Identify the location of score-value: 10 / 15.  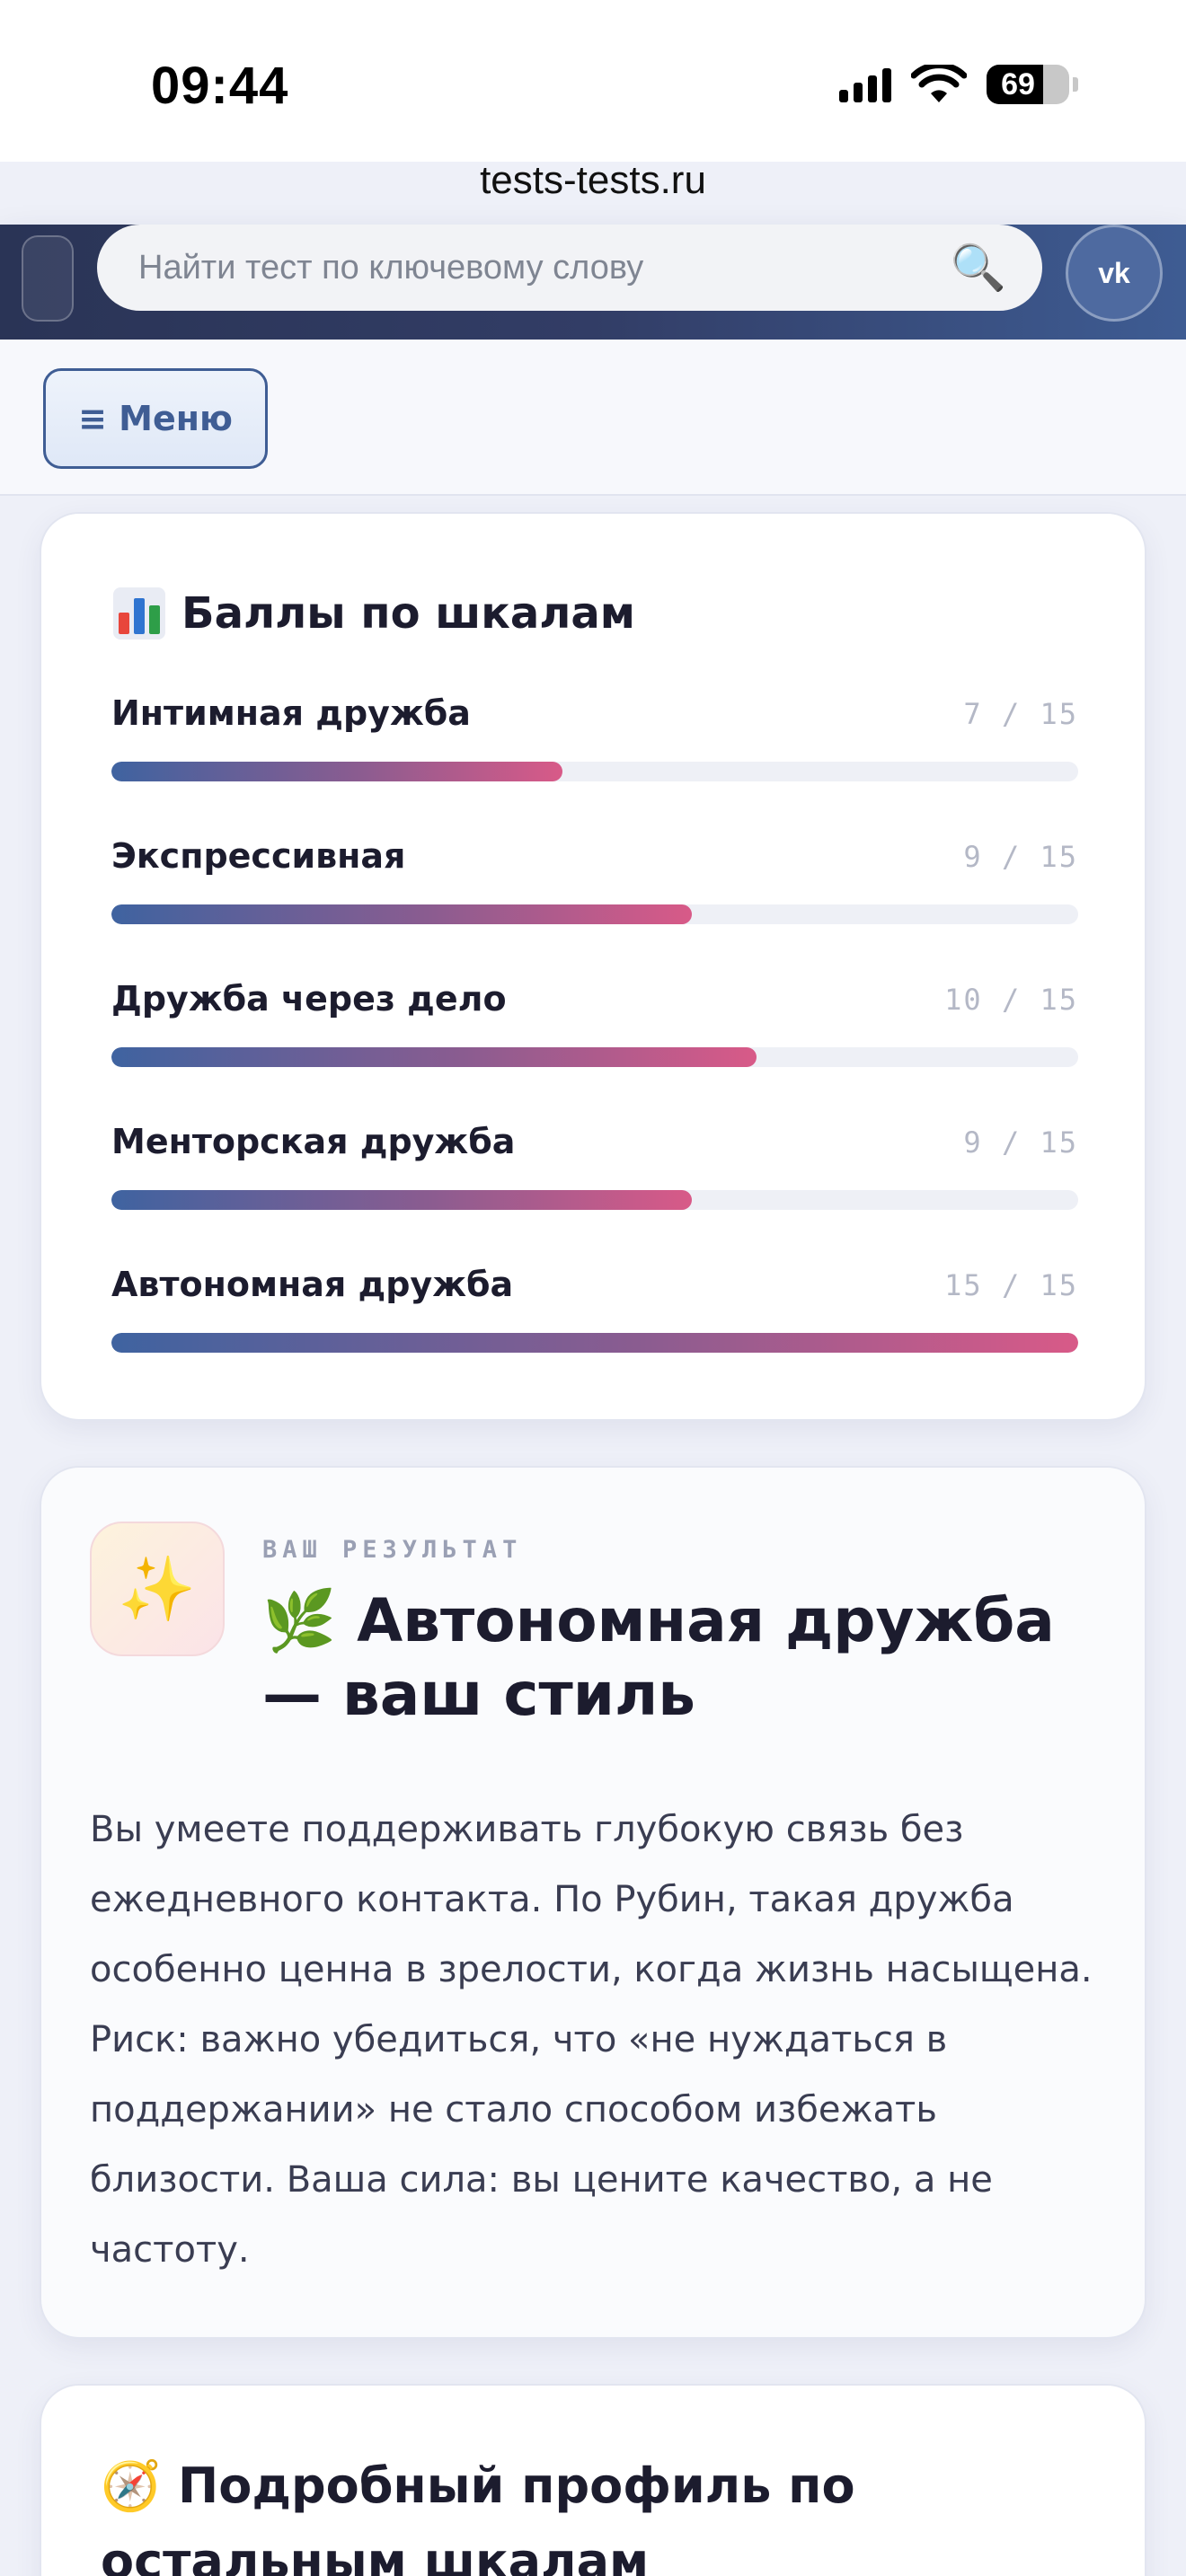
(1011, 1000).